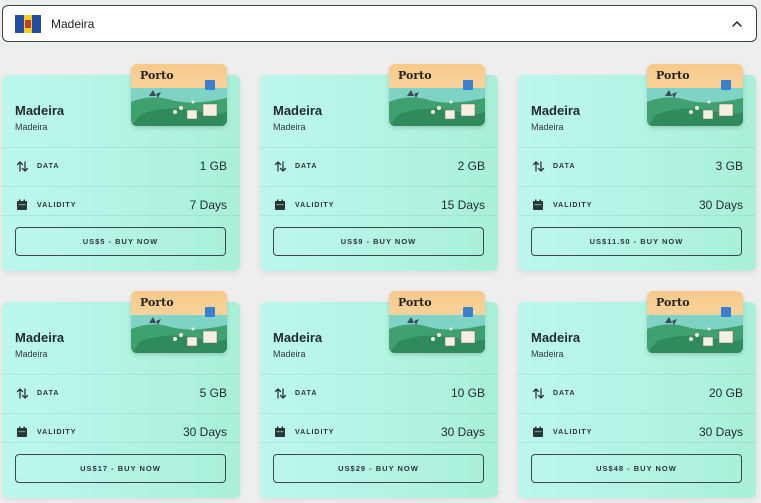 This screenshot has height=503, width=761. What do you see at coordinates (121, 393) in the screenshot?
I see `data-row: DATA 5 GB` at bounding box center [121, 393].